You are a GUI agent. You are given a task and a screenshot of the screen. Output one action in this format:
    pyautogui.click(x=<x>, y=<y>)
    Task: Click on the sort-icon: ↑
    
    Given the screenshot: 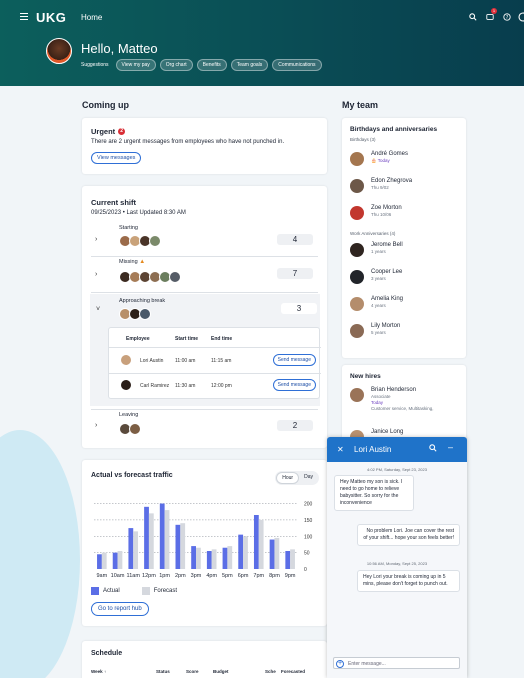 What is the action you would take?
    pyautogui.click(x=104, y=671)
    